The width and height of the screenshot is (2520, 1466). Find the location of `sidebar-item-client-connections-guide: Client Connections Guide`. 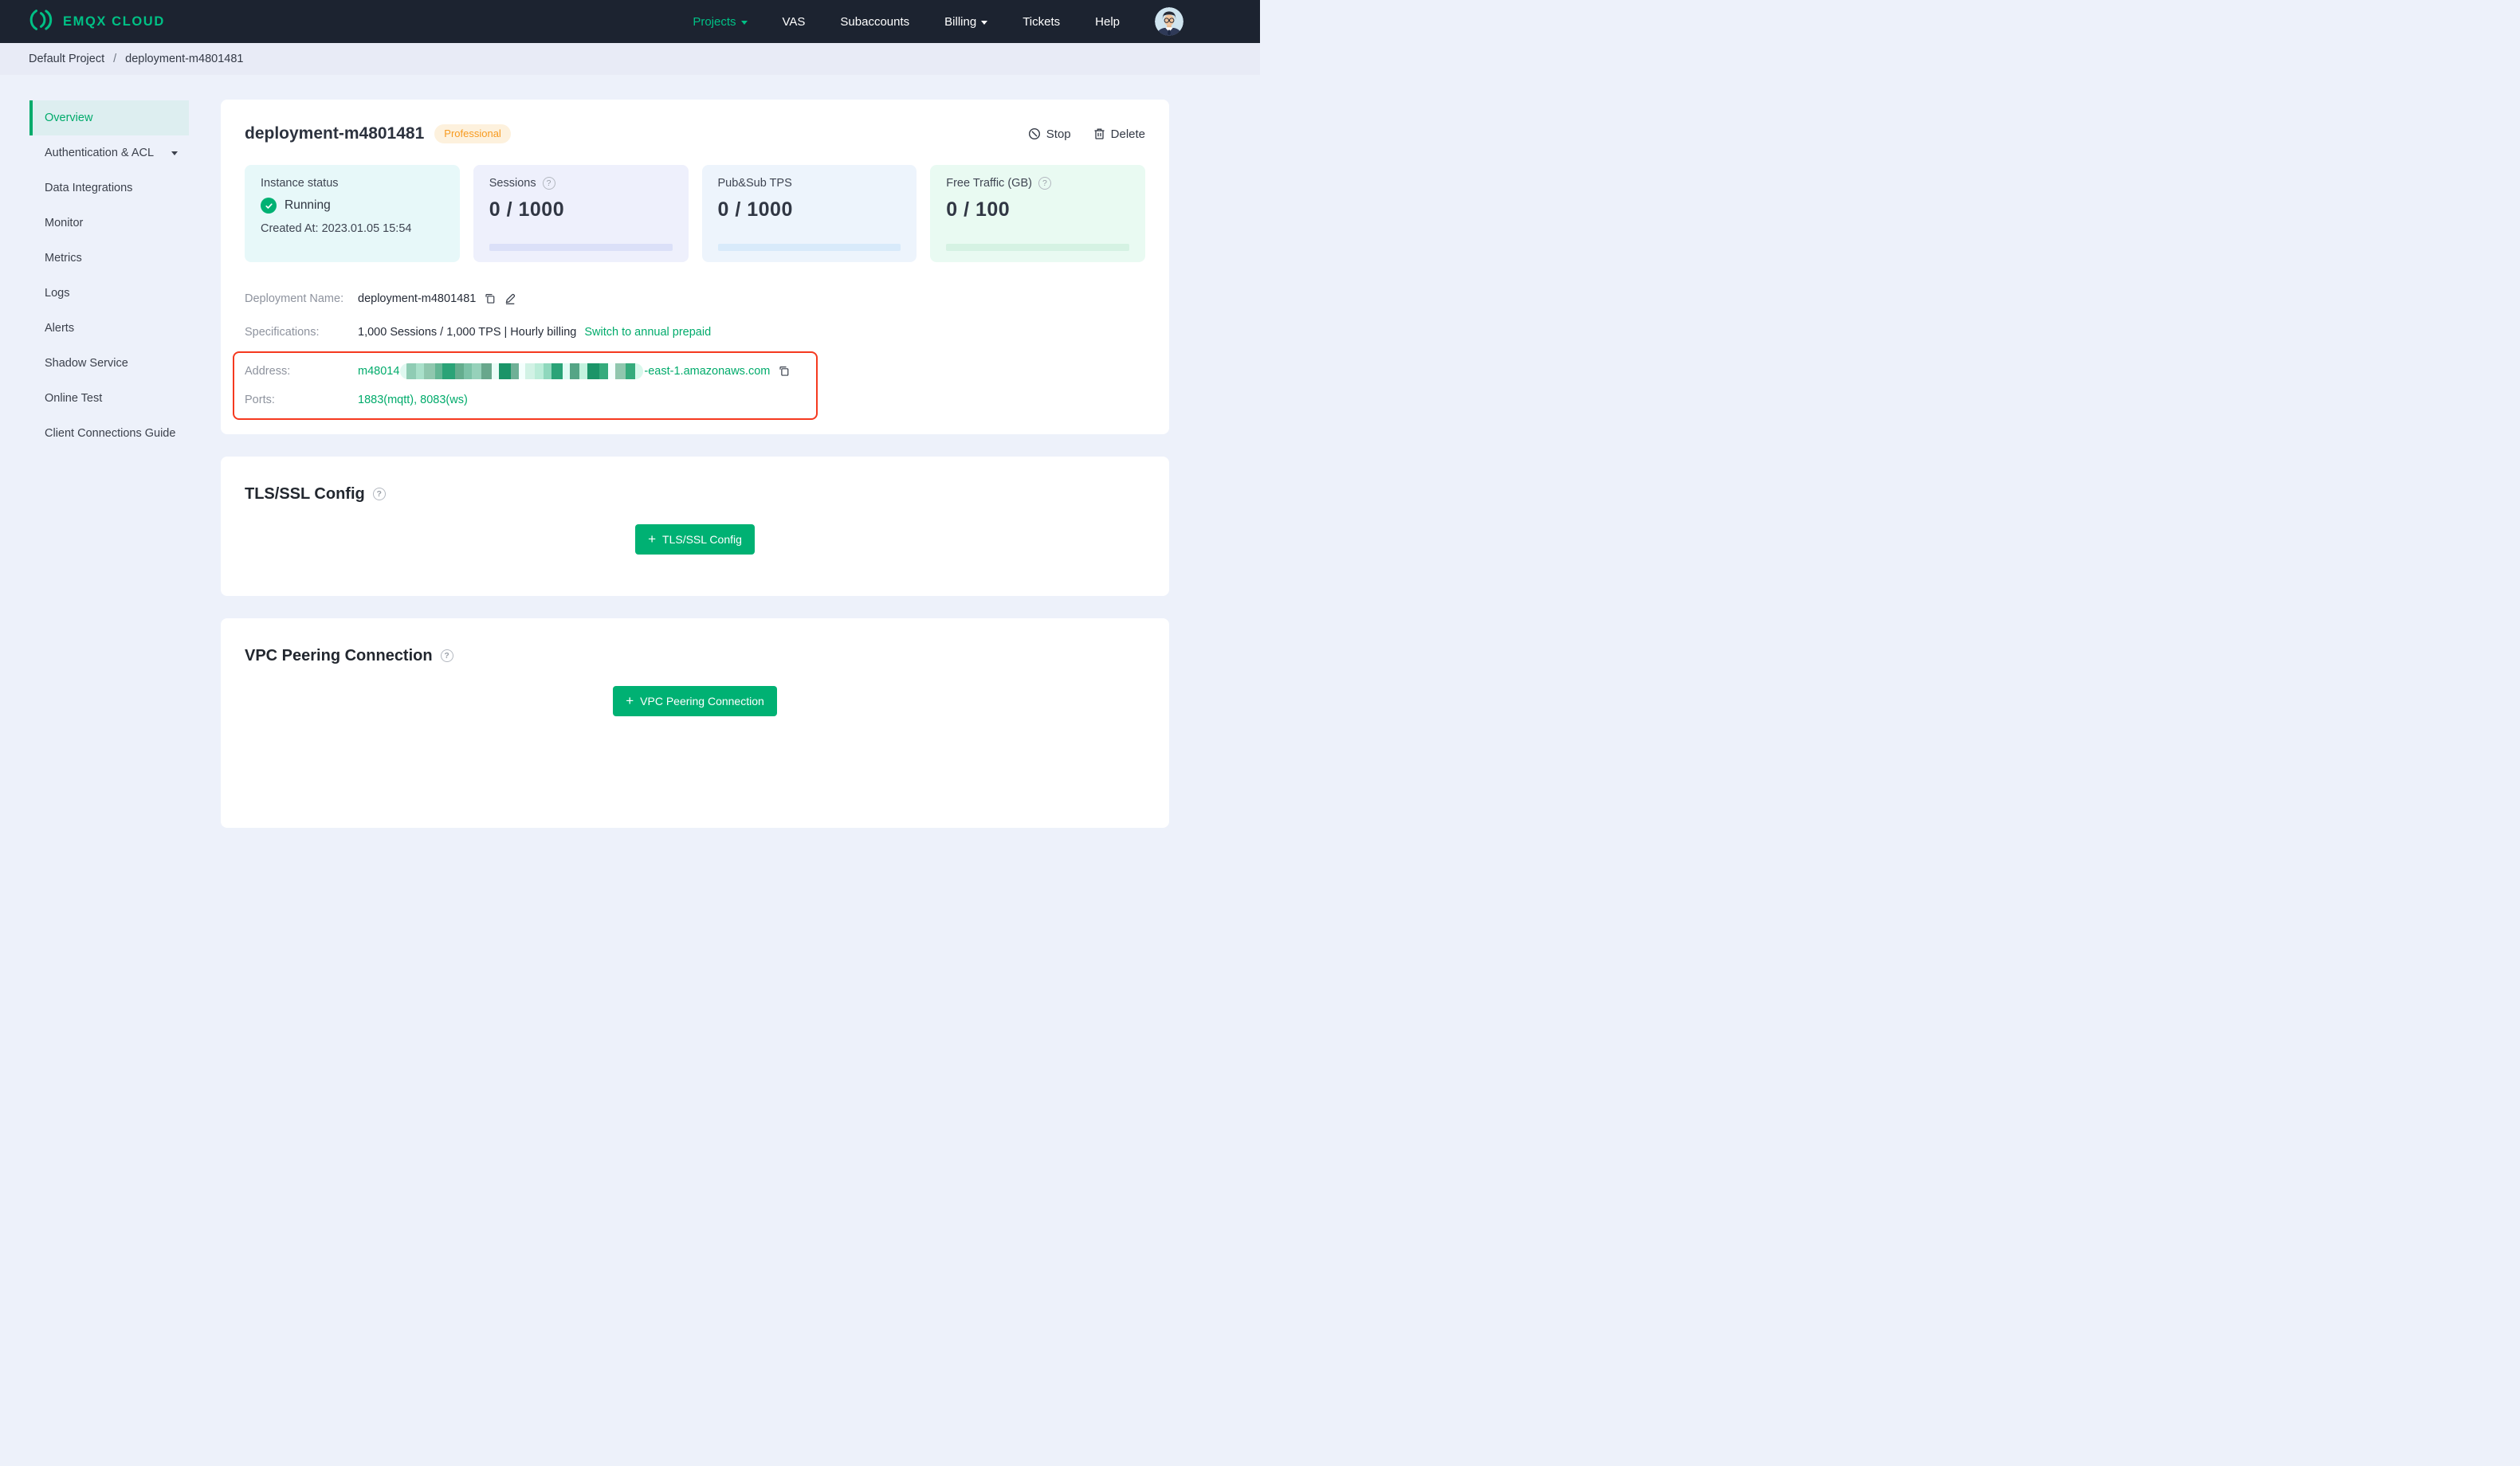

sidebar-item-client-connections-guide: Client Connections Guide is located at coordinates (109, 433).